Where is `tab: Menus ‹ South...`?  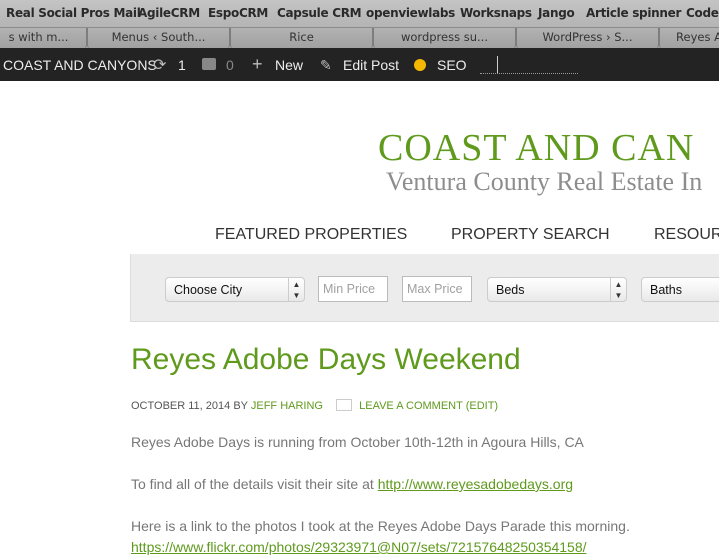 tab: Menus ‹ South... is located at coordinates (158, 38).